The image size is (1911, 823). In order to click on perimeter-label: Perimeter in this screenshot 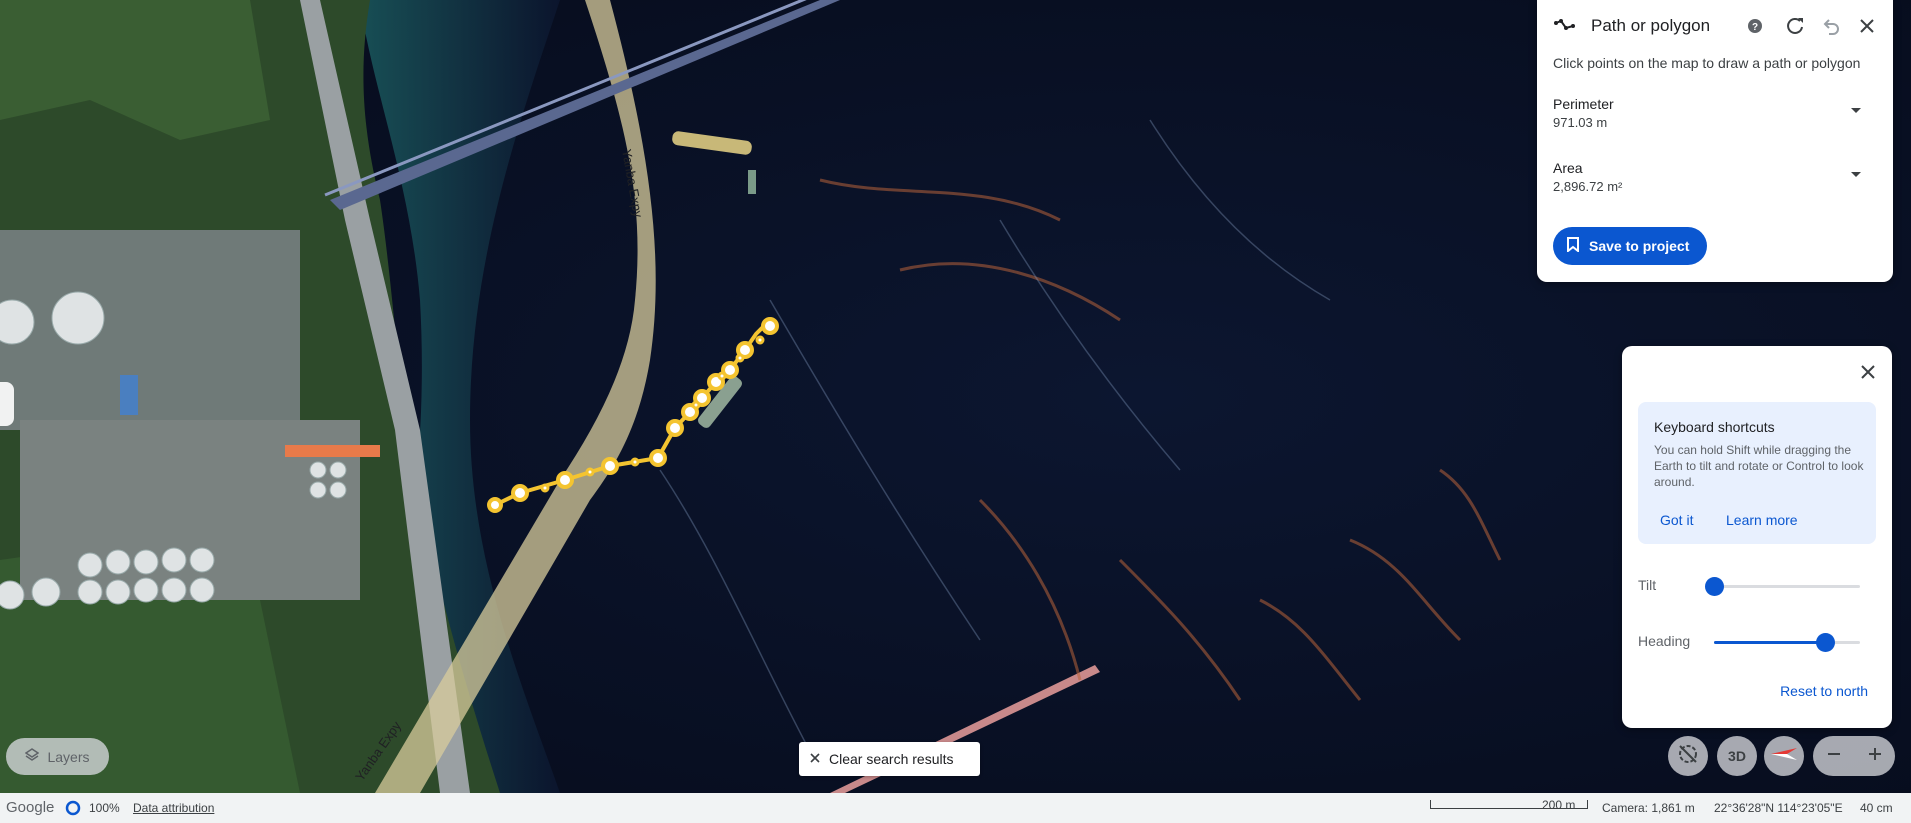, I will do `click(1583, 104)`.